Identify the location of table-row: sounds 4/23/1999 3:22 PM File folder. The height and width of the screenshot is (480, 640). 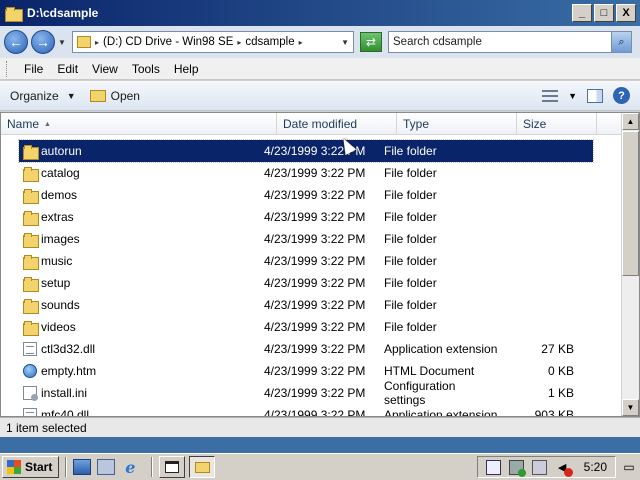
(311, 305).